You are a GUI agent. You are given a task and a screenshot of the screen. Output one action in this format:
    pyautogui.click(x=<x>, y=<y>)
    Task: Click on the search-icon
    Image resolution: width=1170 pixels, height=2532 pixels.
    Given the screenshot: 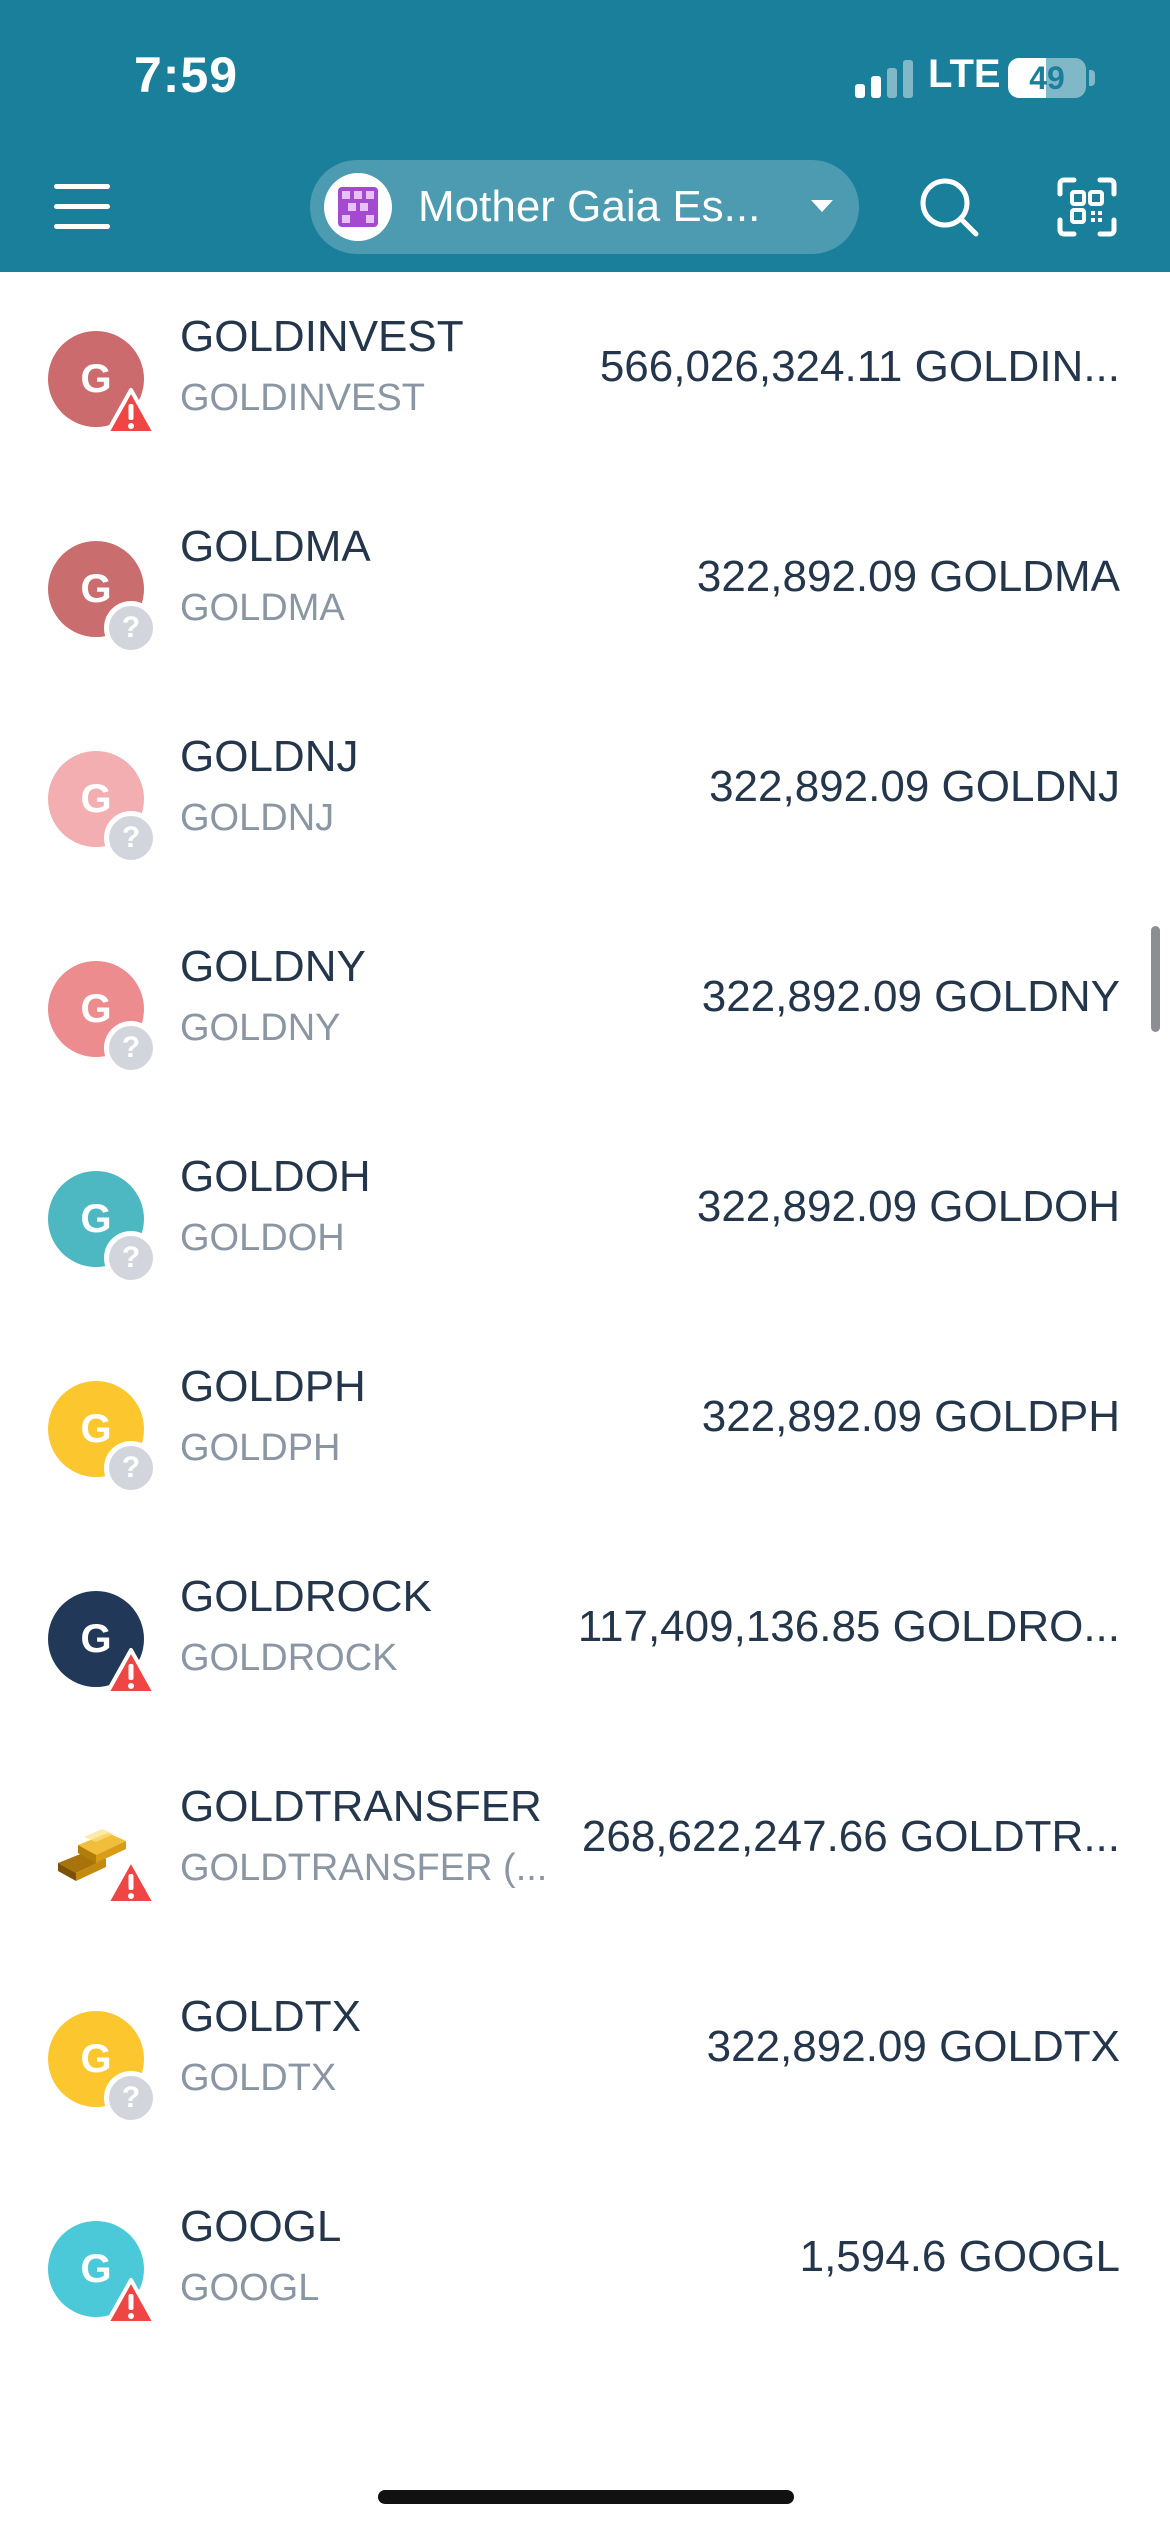 What is the action you would take?
    pyautogui.click(x=949, y=207)
    